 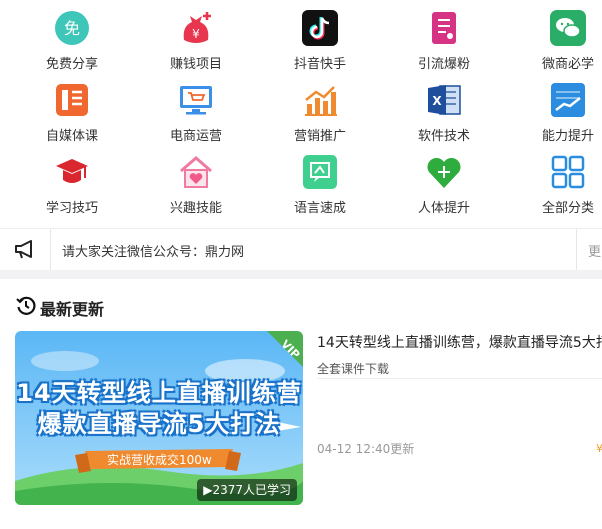 What do you see at coordinates (195, 136) in the screenshot?
I see `category-label: 电商运营` at bounding box center [195, 136].